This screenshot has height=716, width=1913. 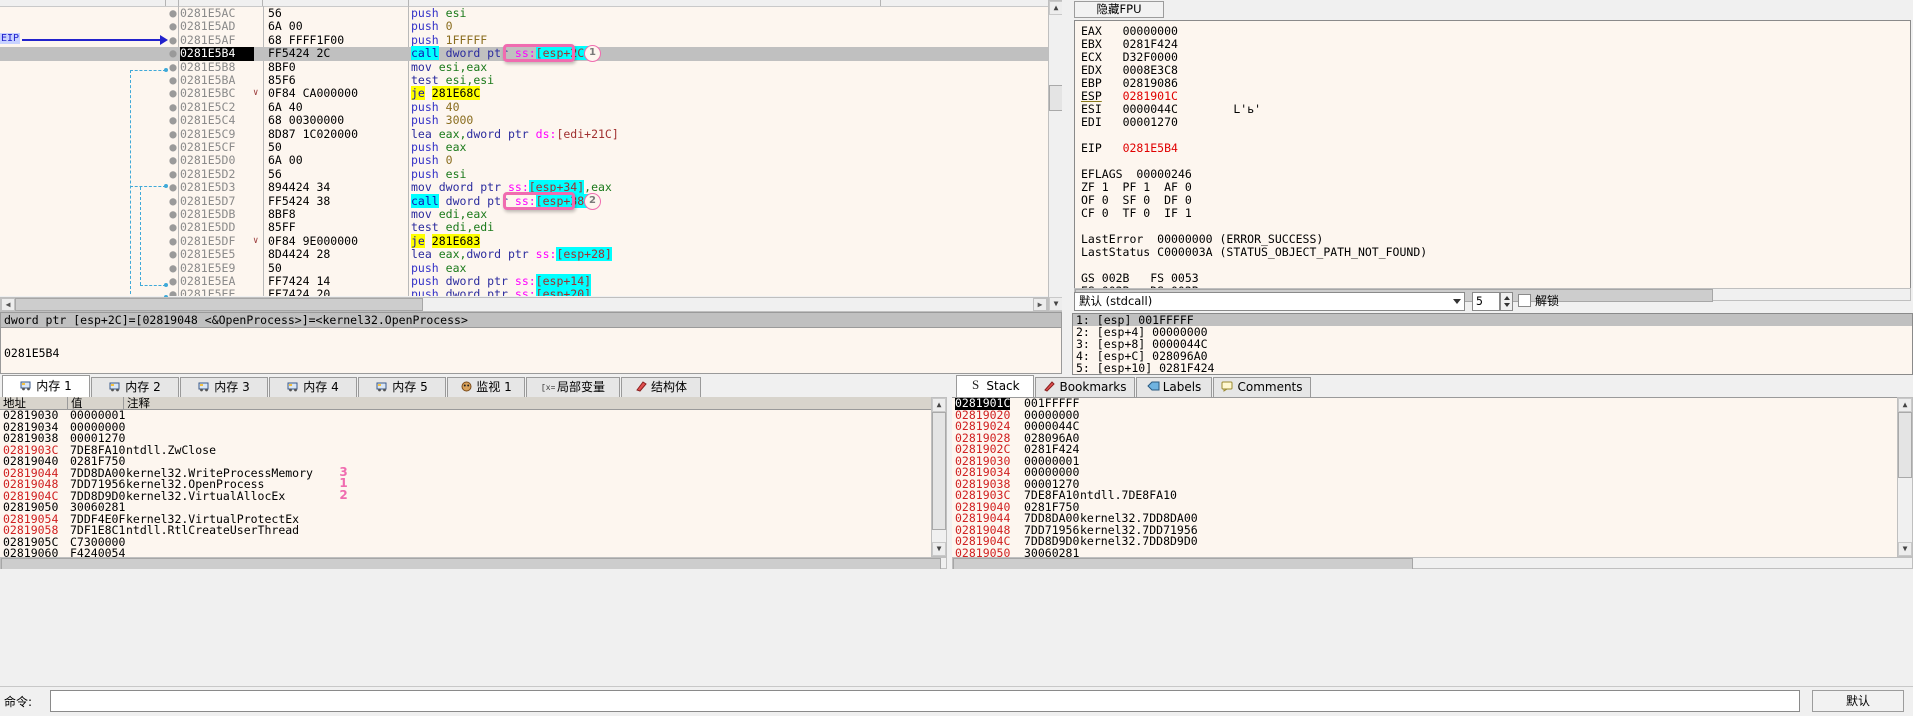 I want to click on tab-内存 4: 内存 4, so click(x=313, y=387).